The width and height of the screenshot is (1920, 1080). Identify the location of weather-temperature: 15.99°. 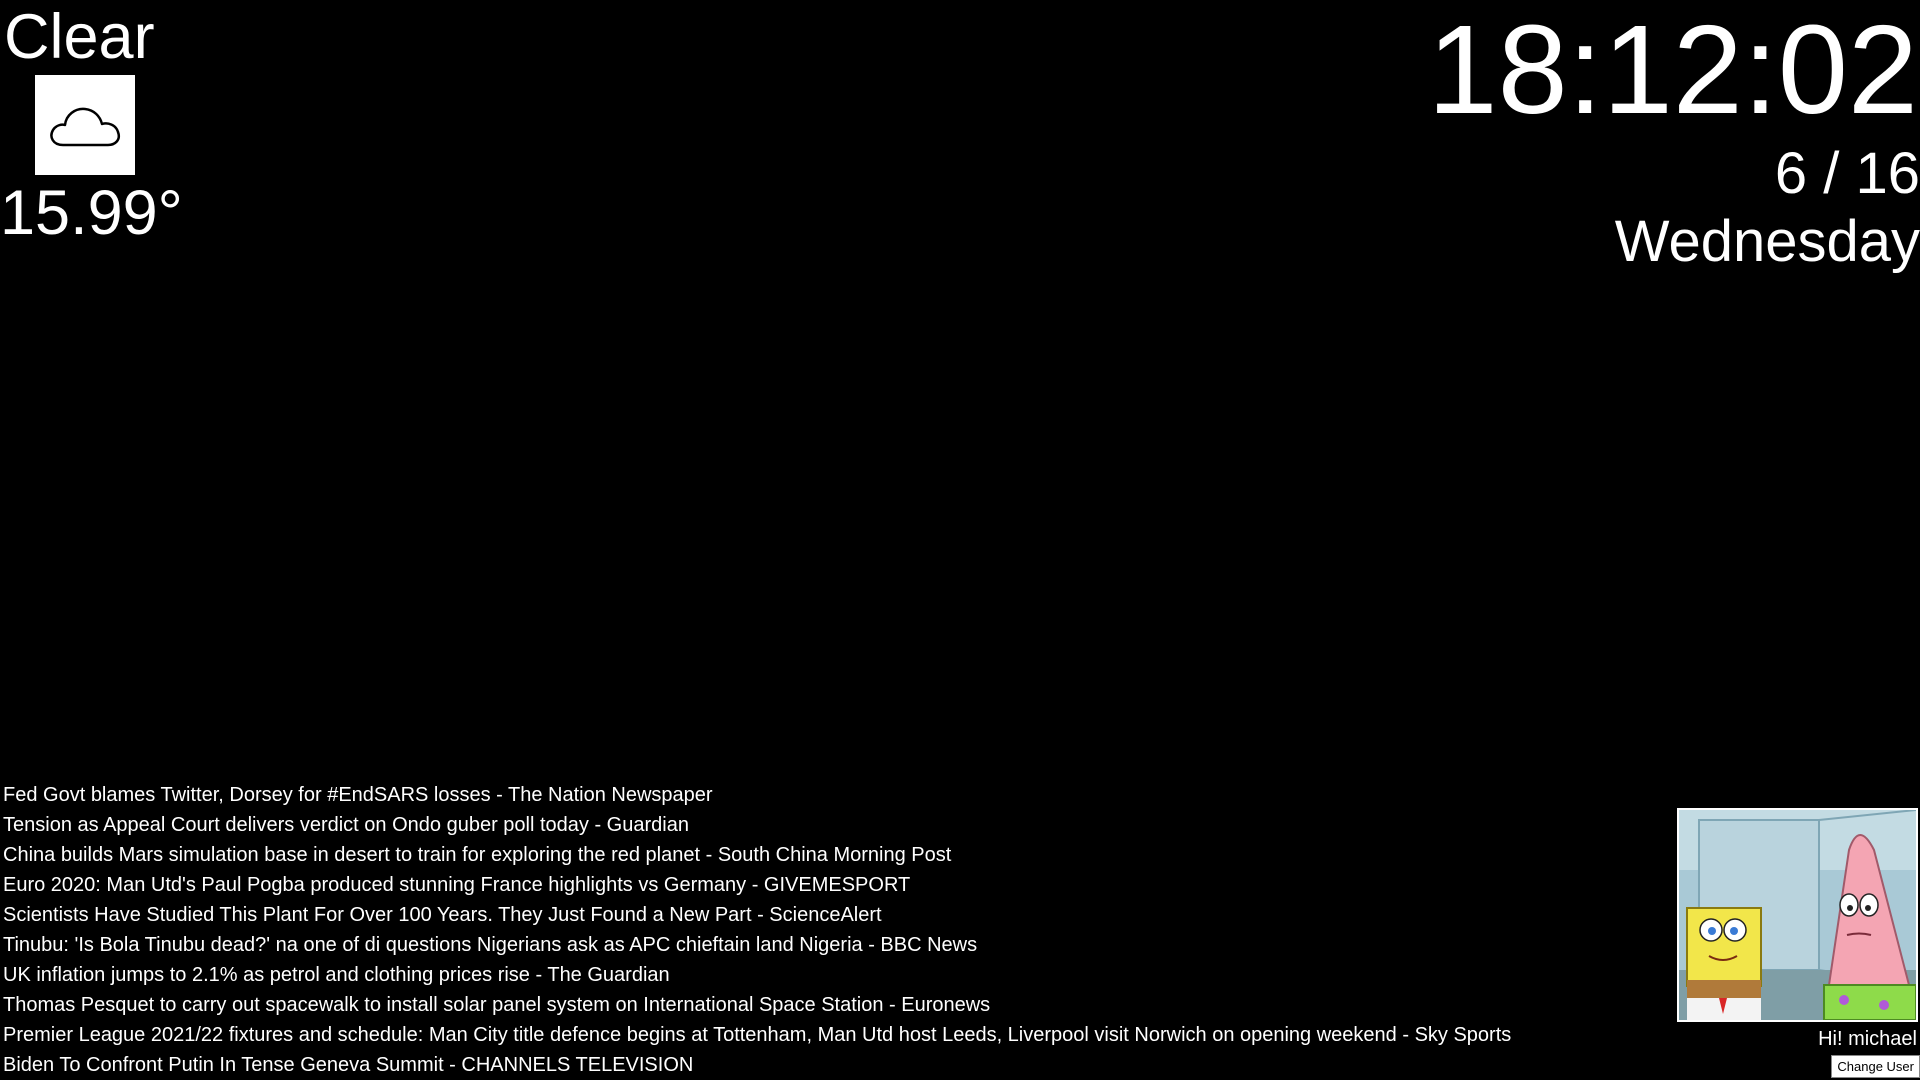
(91, 213).